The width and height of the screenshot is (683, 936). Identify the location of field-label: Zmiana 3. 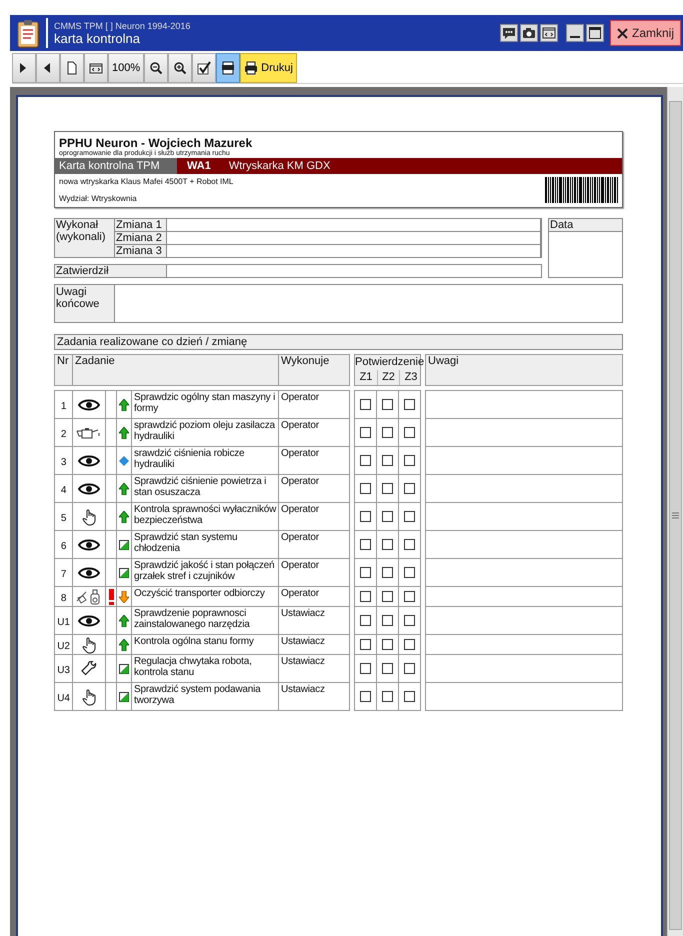
(141, 251).